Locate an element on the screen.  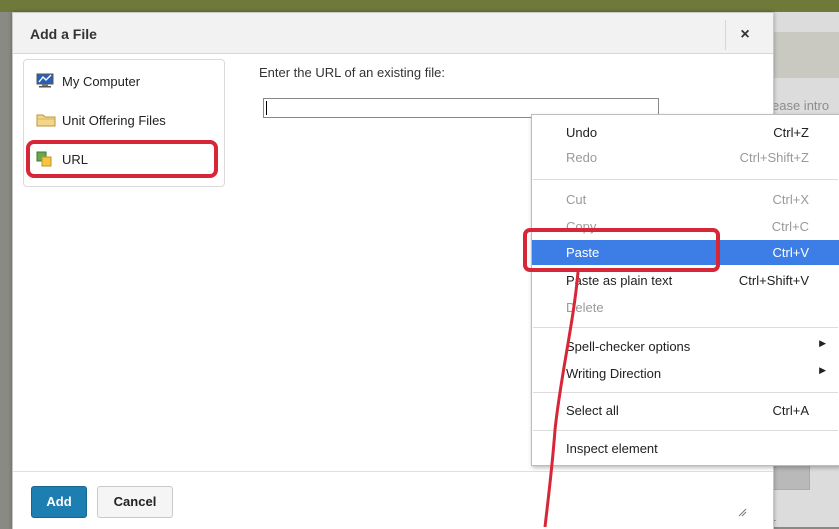
close-icon: × is located at coordinates (745, 34).